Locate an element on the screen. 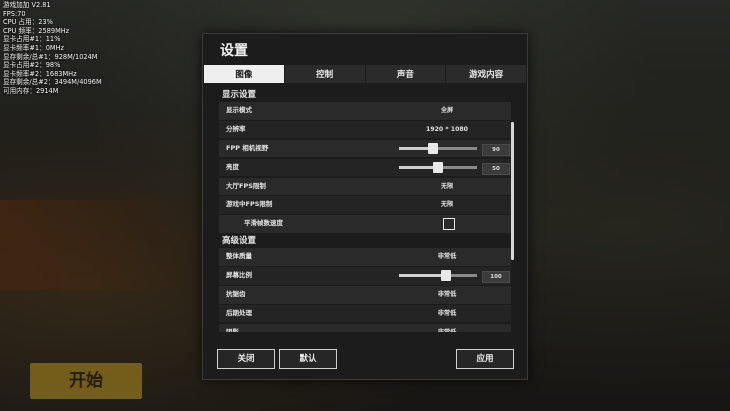  stat-line: 显卡占用#2：98% is located at coordinates (32, 65).